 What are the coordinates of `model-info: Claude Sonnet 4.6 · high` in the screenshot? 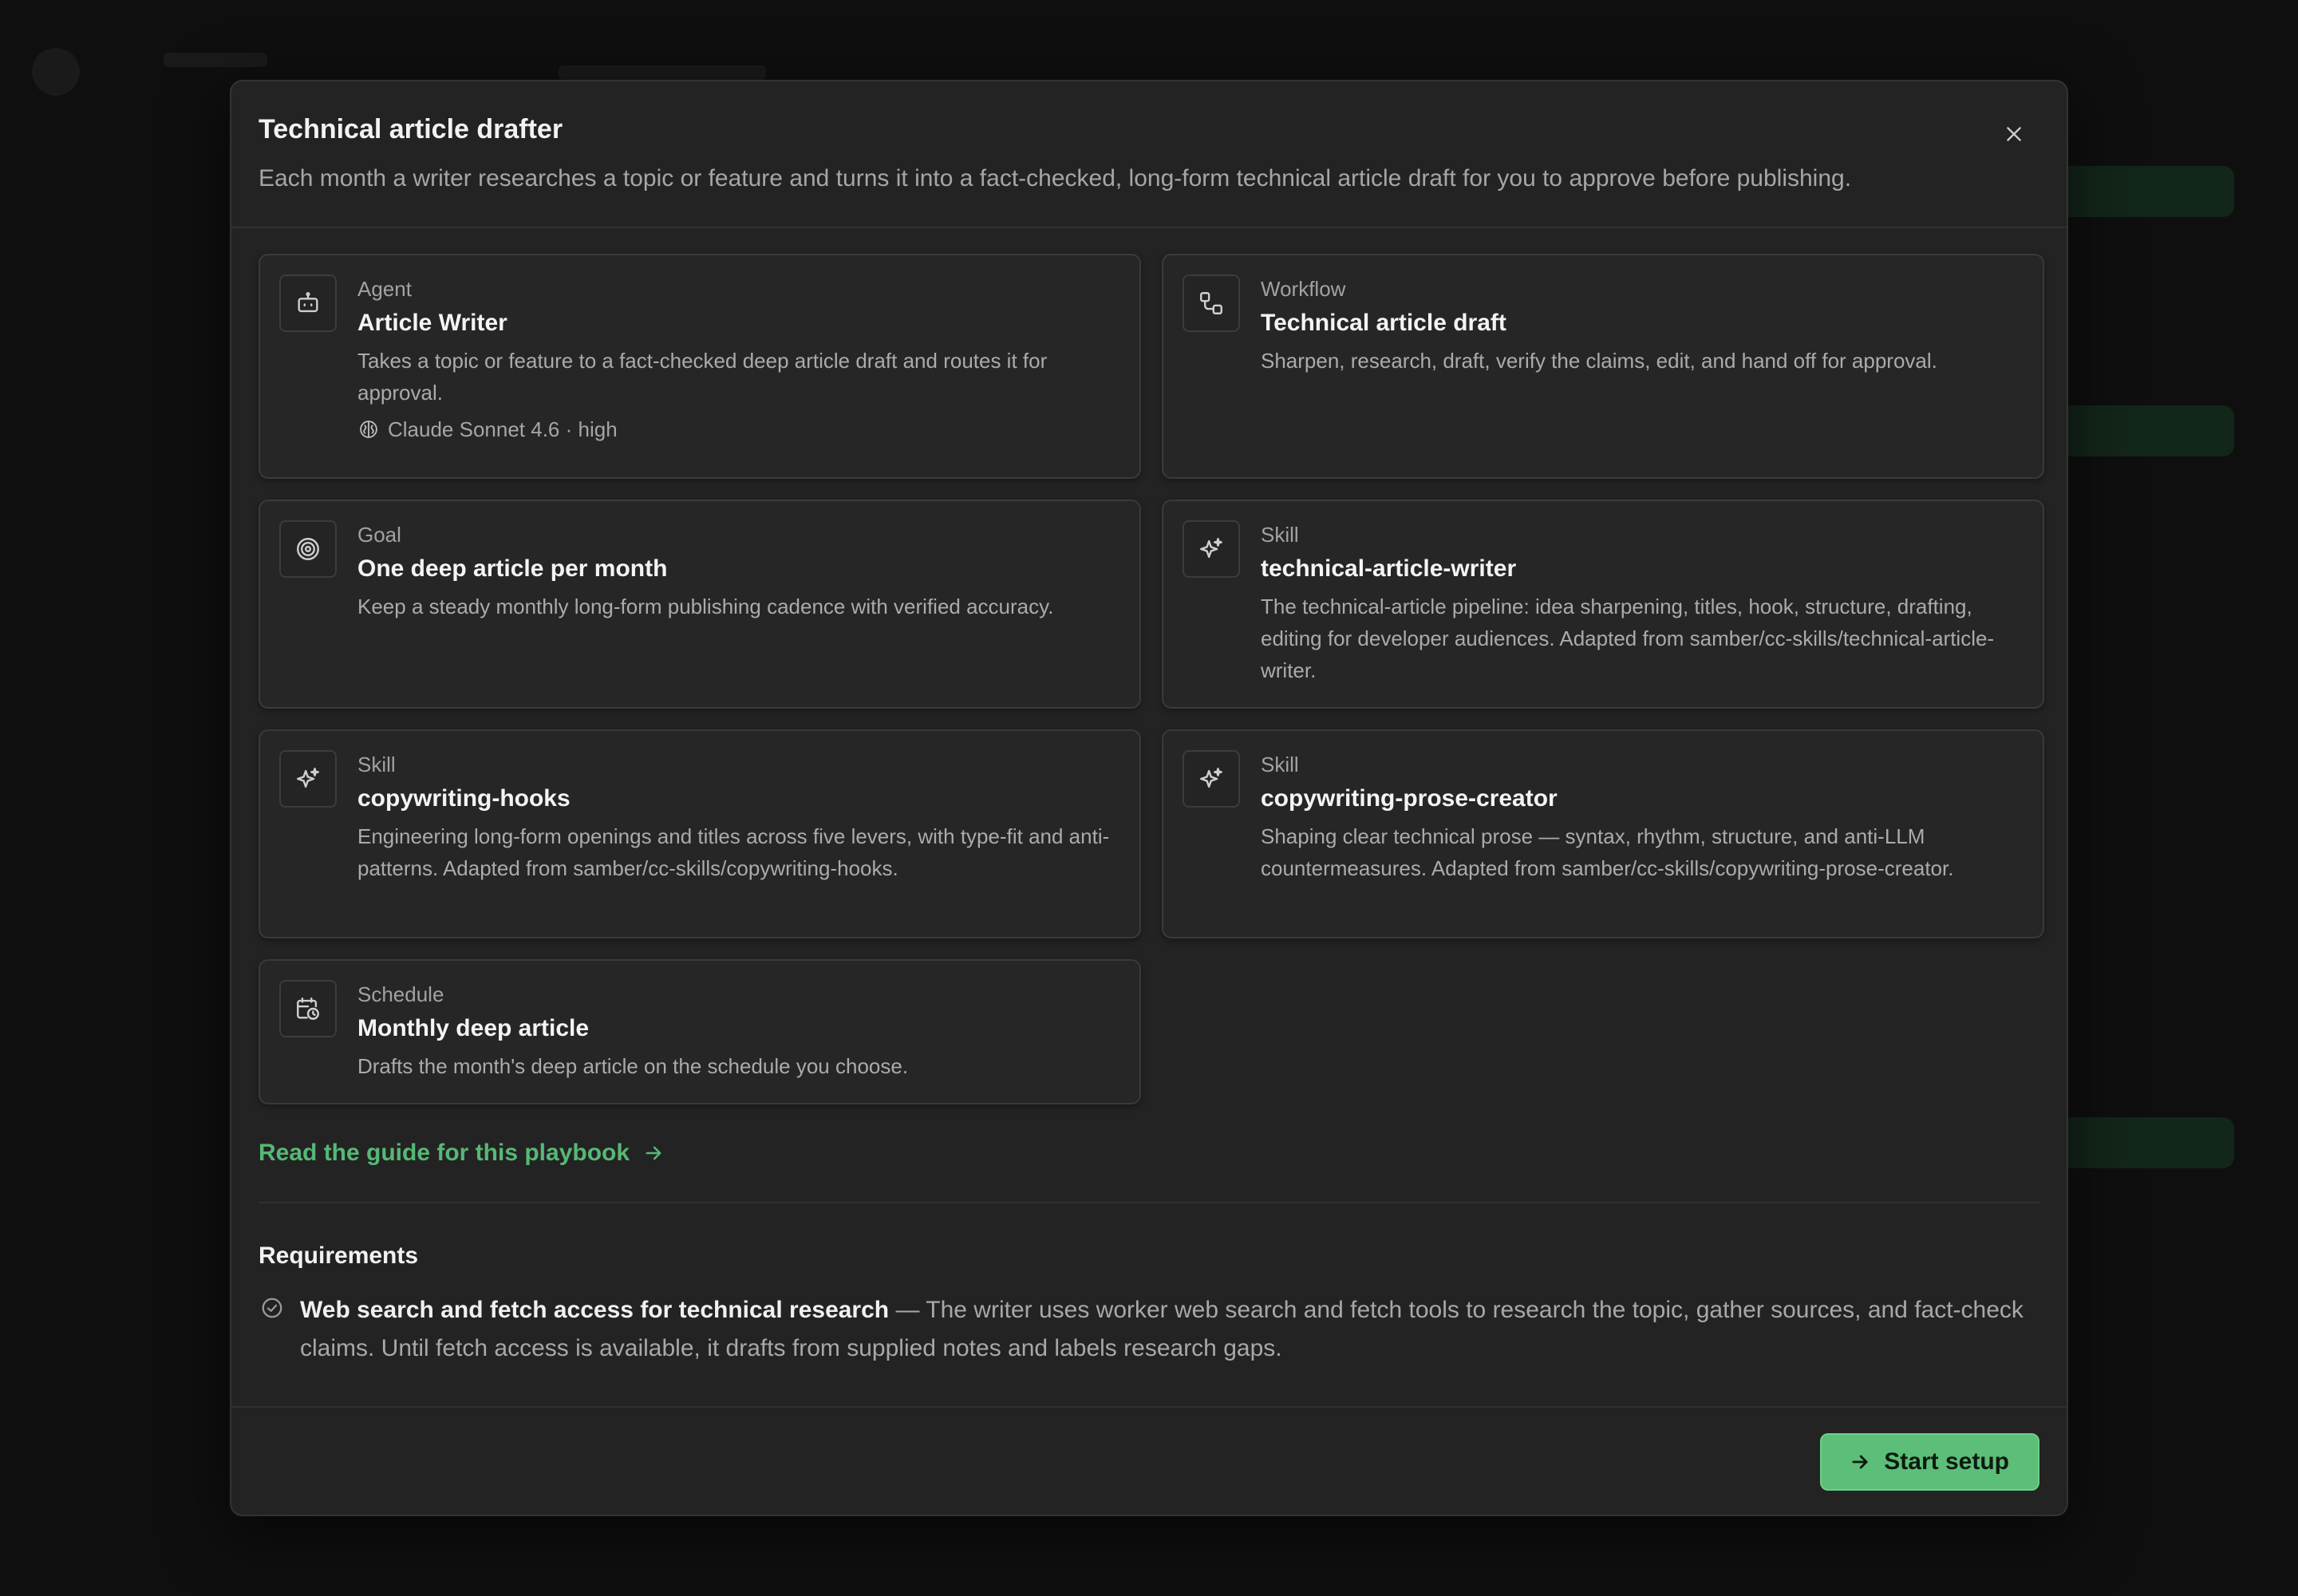 It's located at (738, 429).